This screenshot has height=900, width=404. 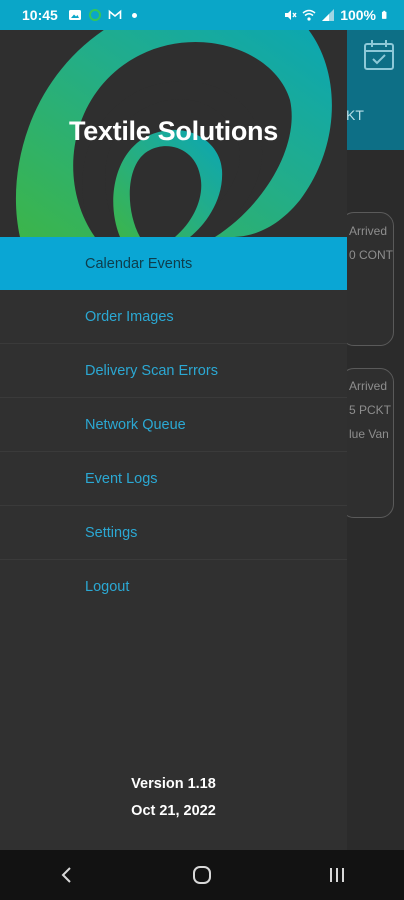 What do you see at coordinates (173, 811) in the screenshot?
I see `build-date: Oct 21, 2022` at bounding box center [173, 811].